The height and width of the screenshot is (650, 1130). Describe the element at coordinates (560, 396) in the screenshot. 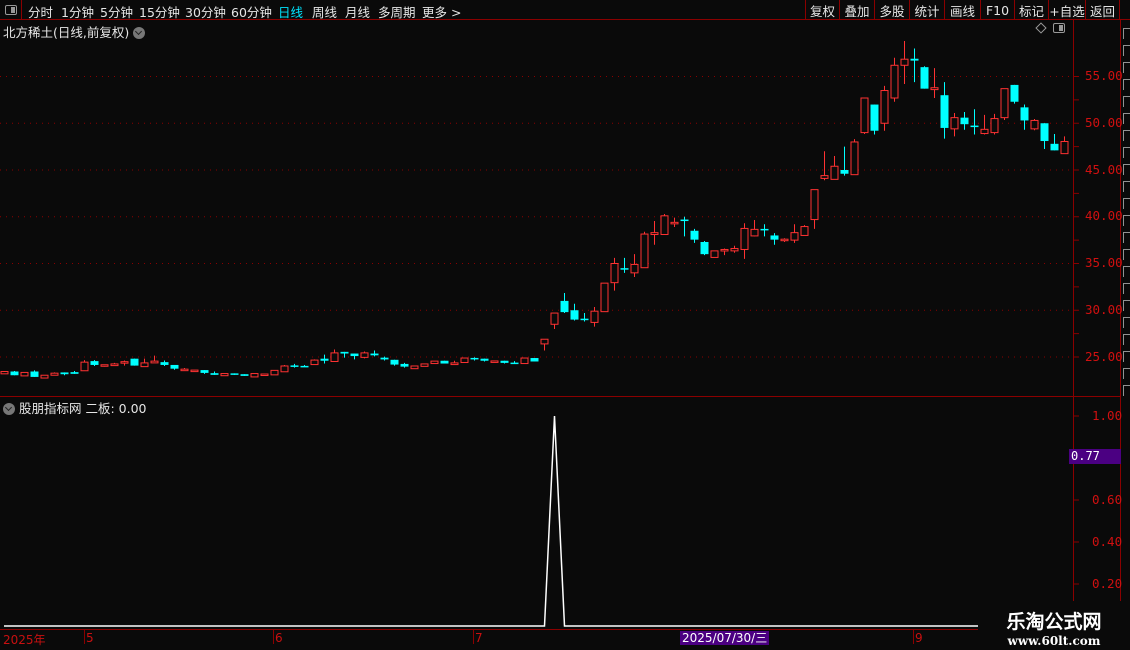

I see `panel-divider` at that location.